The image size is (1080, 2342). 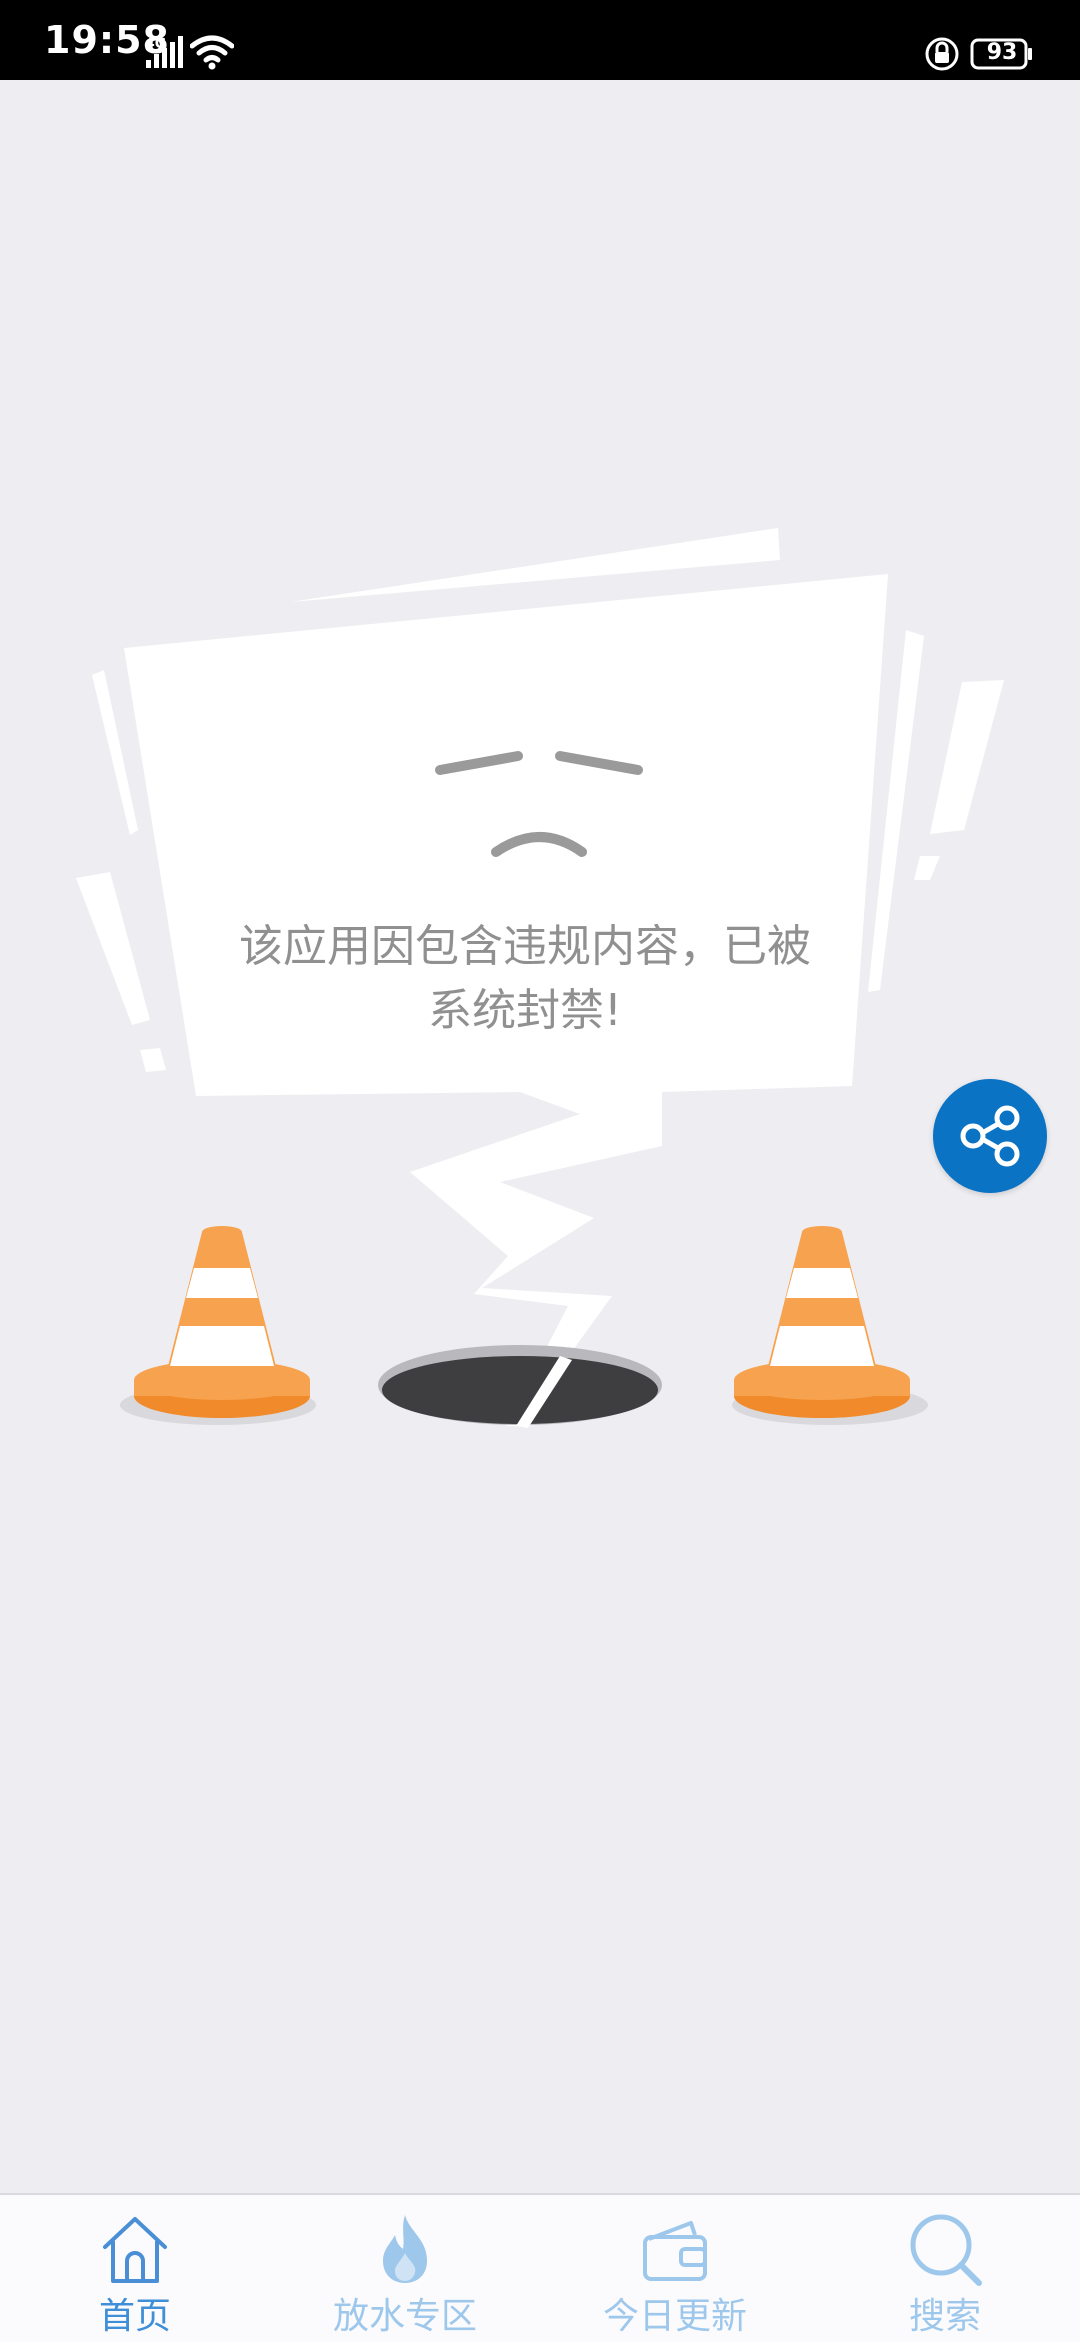 What do you see at coordinates (942, 54) in the screenshot?
I see `lock-rotation-icon` at bounding box center [942, 54].